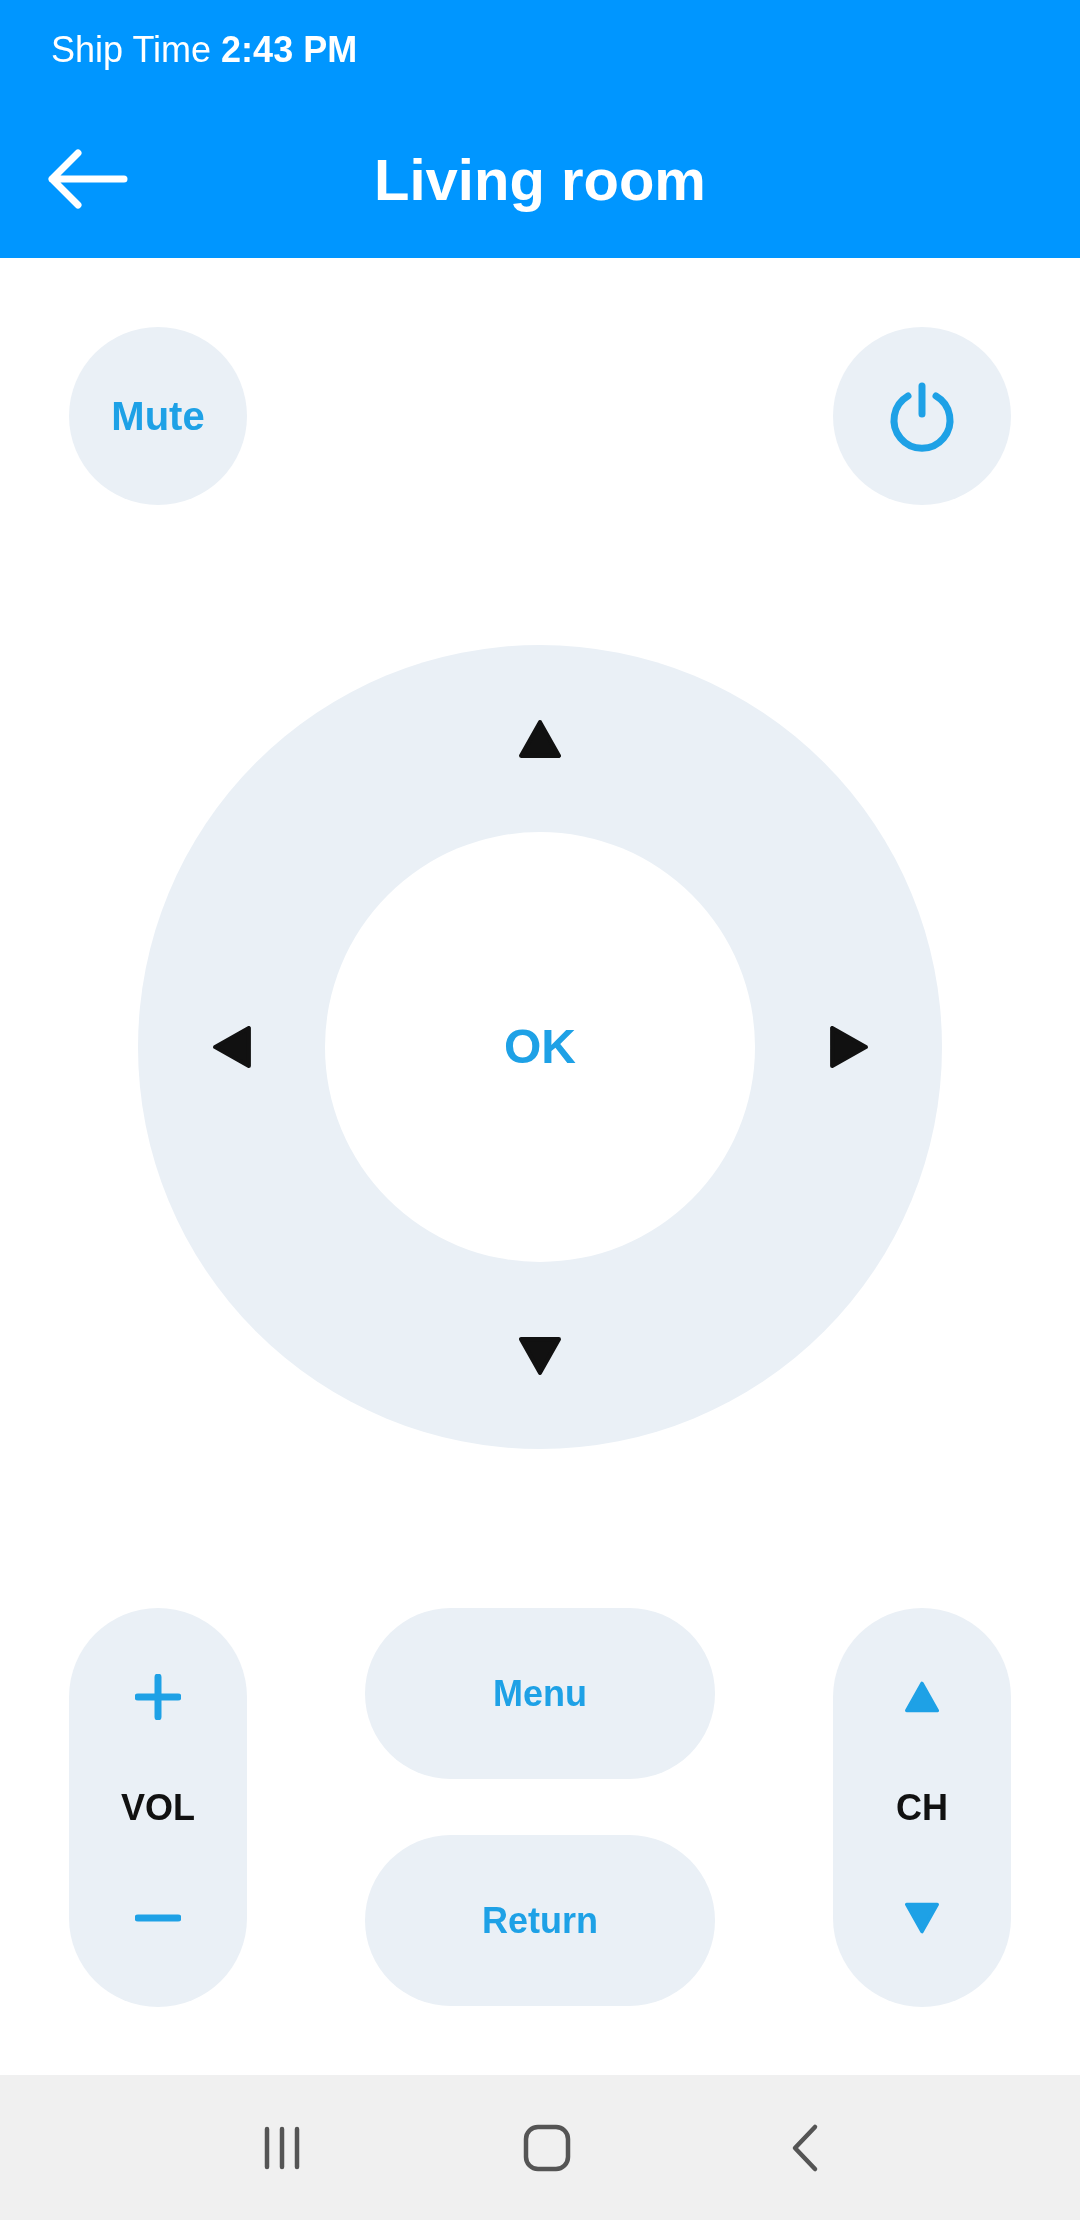  What do you see at coordinates (922, 1918) in the screenshot?
I see `channel-down-icon` at bounding box center [922, 1918].